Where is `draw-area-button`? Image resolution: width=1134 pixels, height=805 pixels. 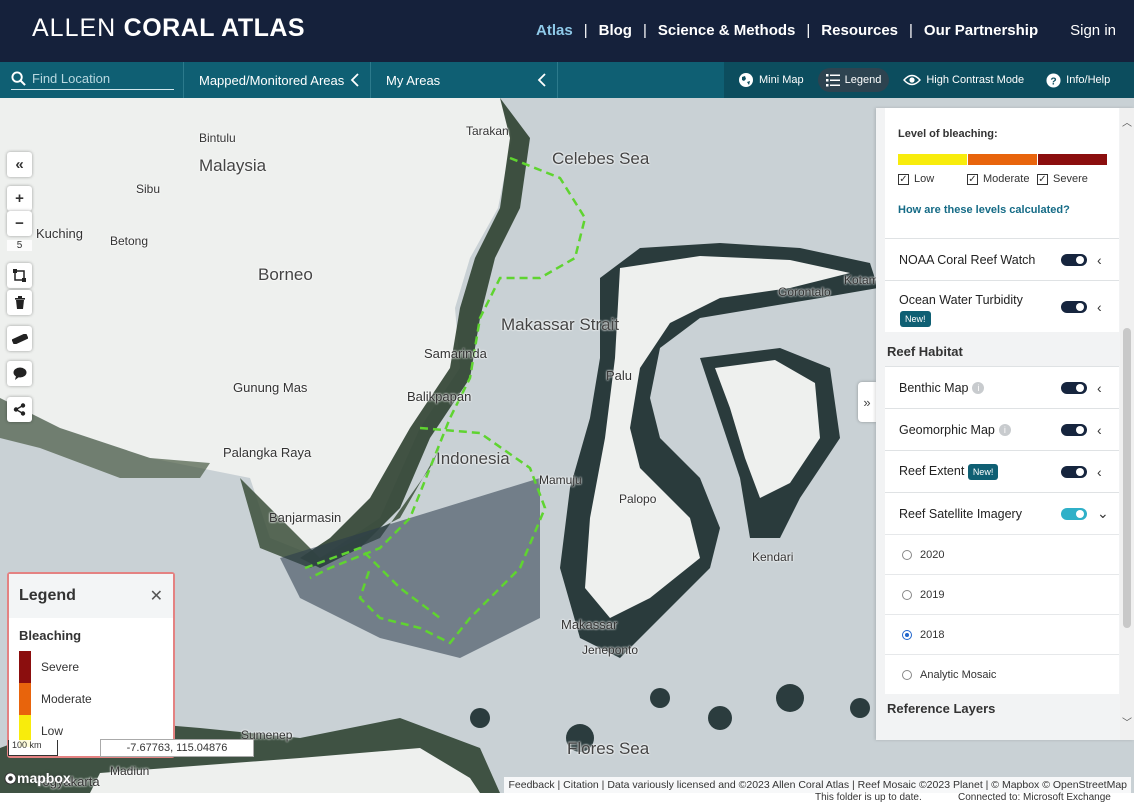
draw-area-button is located at coordinates (19, 275).